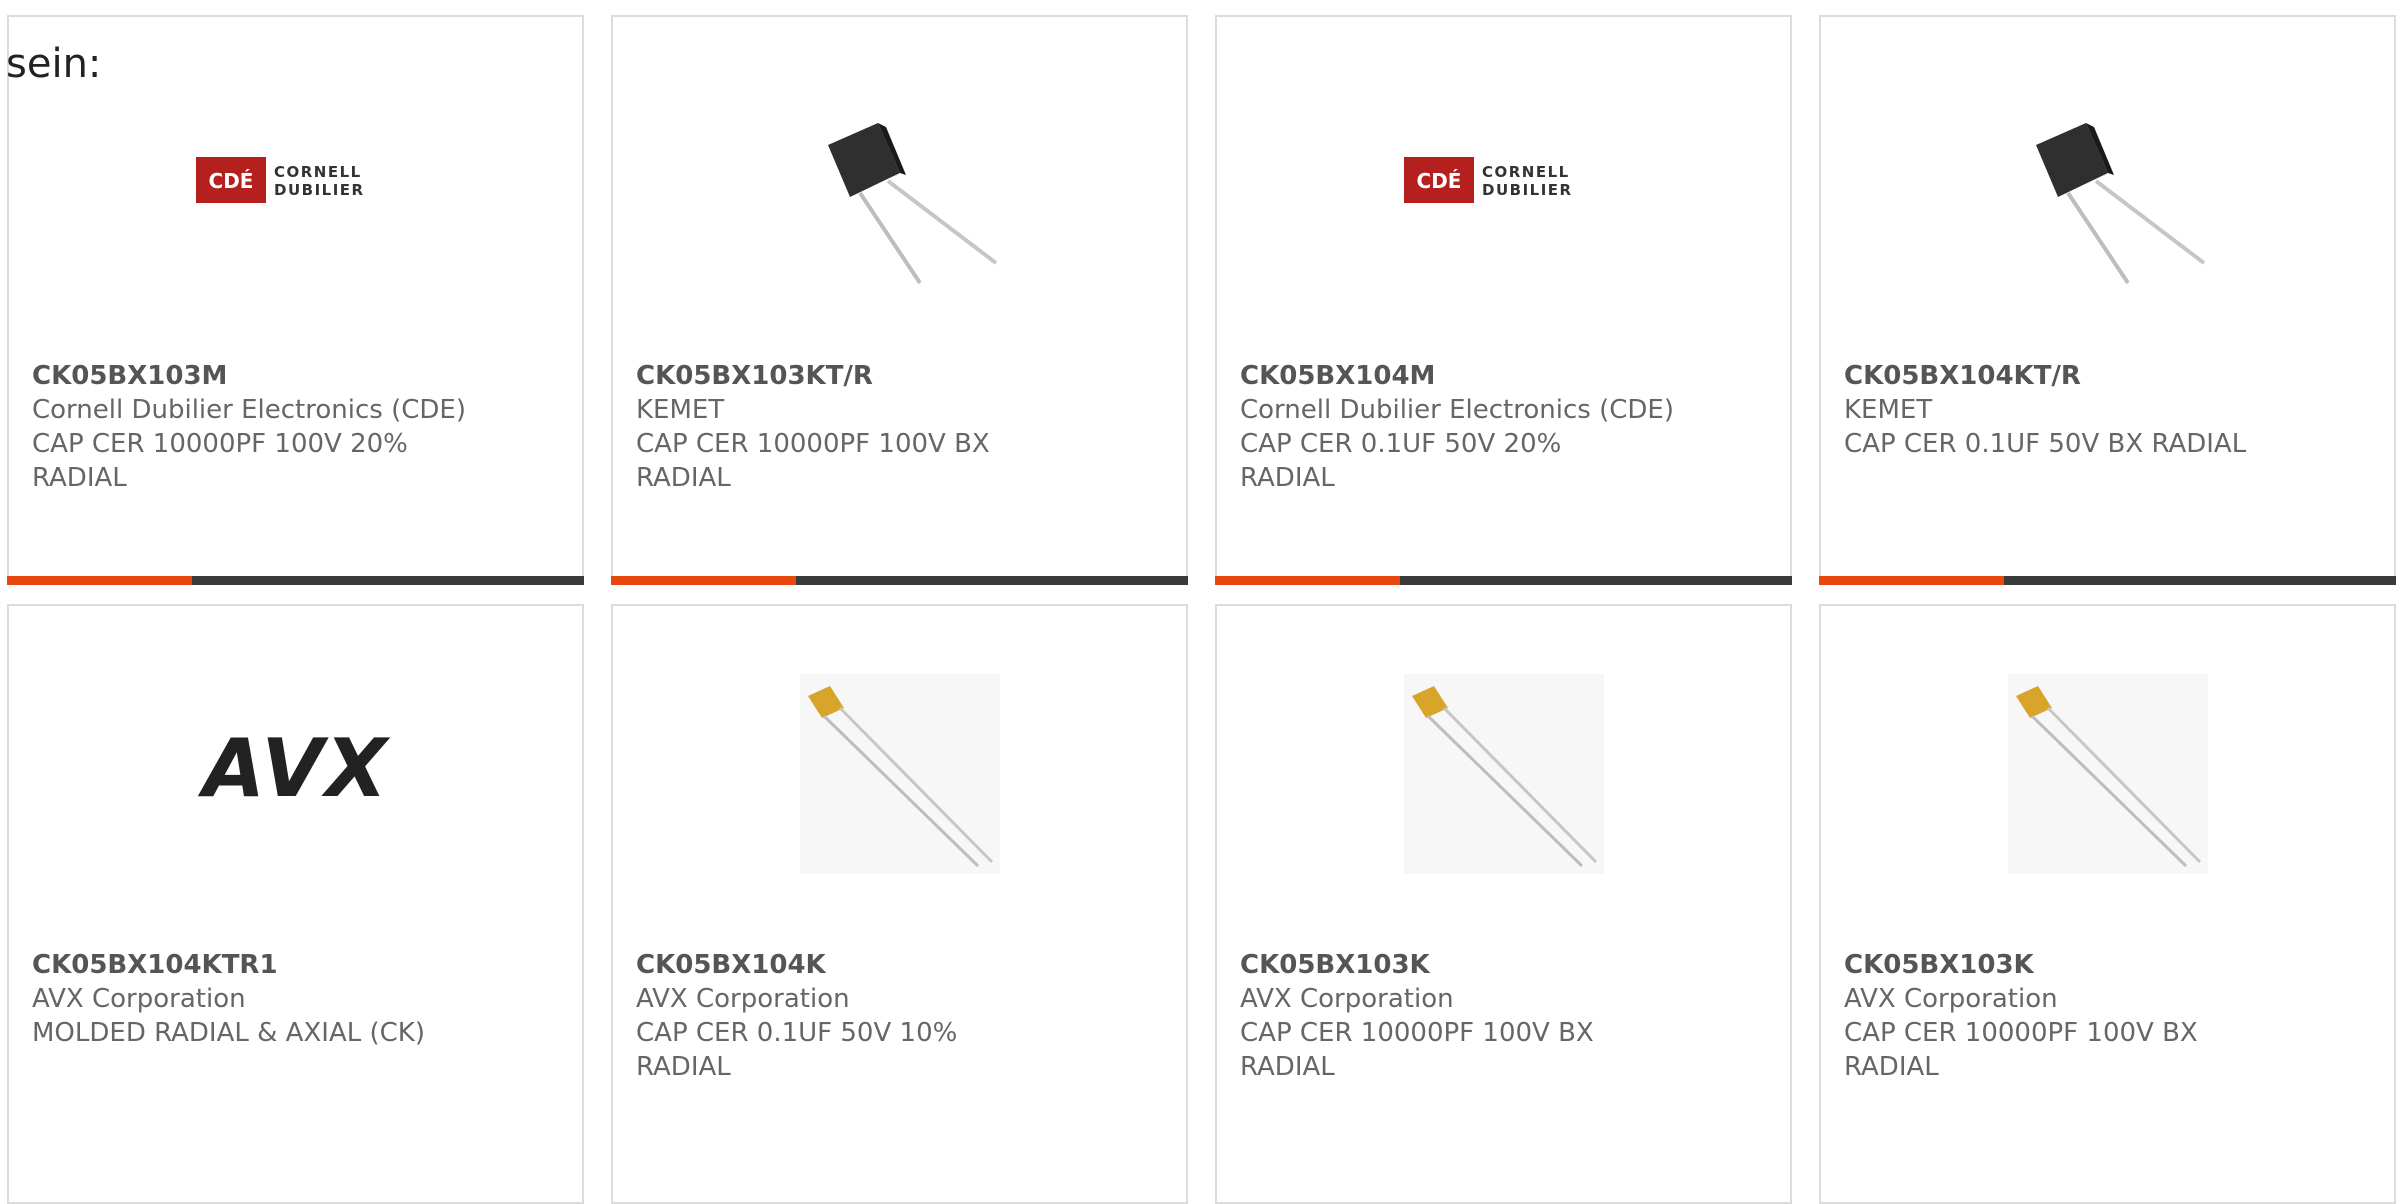  I want to click on description: CAP CER 0.1UF 50V BX RADIAL, so click(2045, 444).